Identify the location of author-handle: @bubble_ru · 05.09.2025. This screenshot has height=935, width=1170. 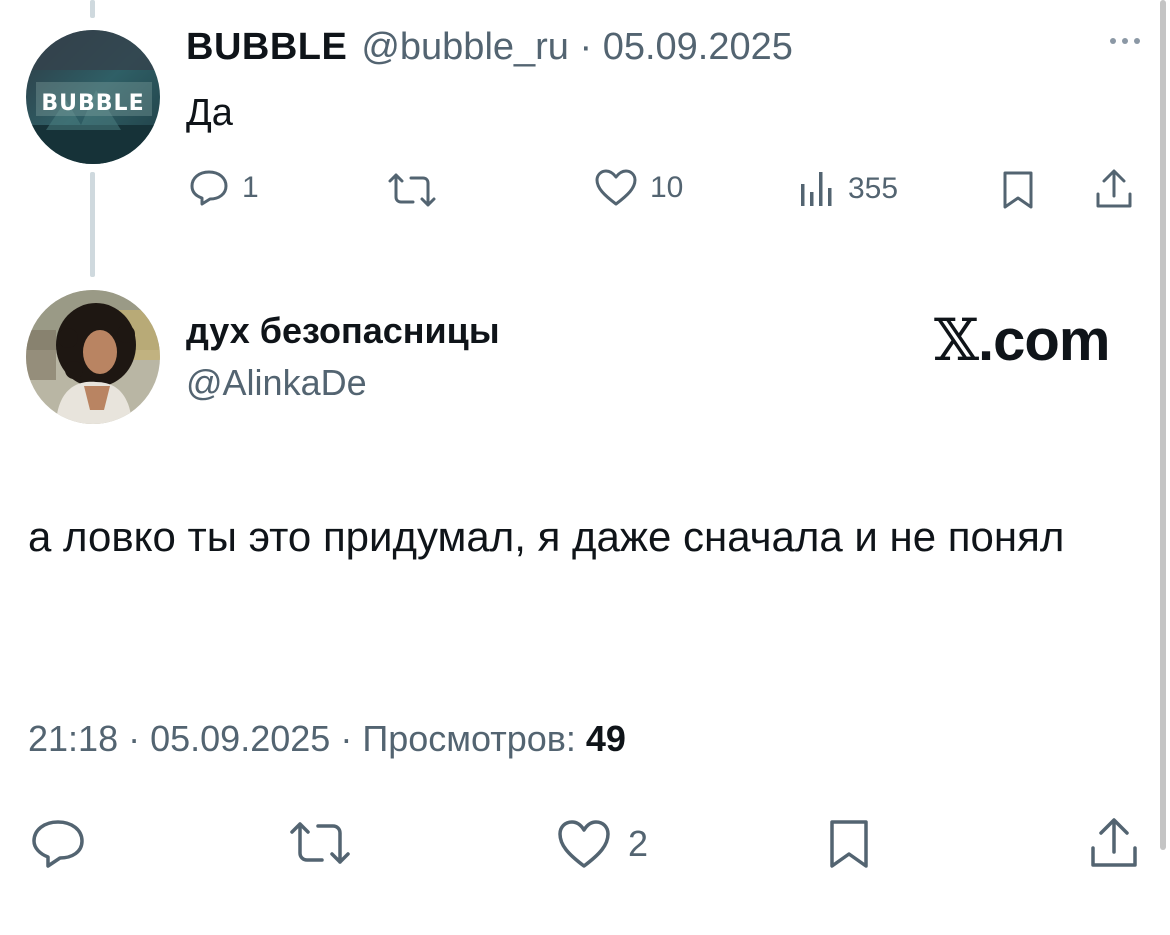
(577, 47).